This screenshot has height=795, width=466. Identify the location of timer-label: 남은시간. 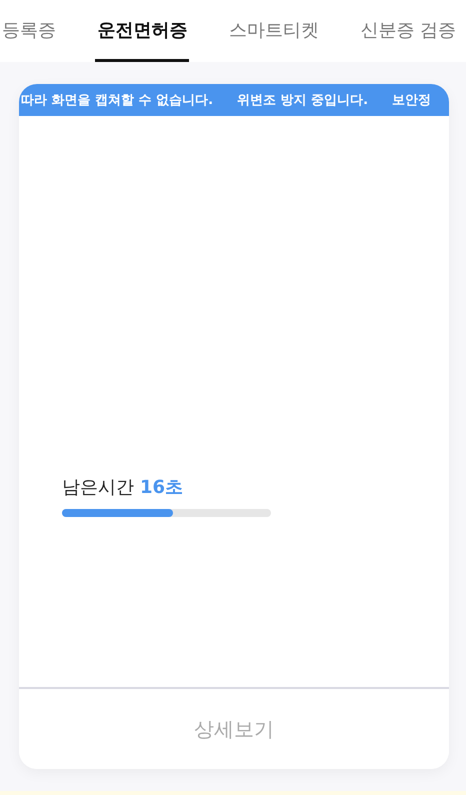
(98, 487).